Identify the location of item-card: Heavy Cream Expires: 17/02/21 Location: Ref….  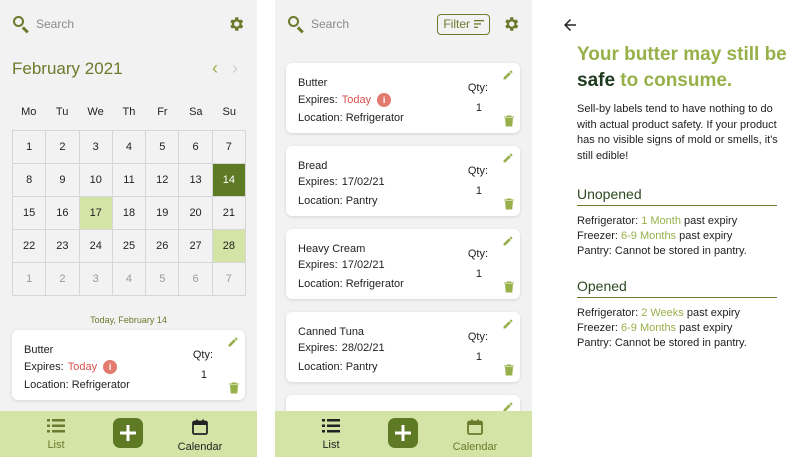
(403, 264).